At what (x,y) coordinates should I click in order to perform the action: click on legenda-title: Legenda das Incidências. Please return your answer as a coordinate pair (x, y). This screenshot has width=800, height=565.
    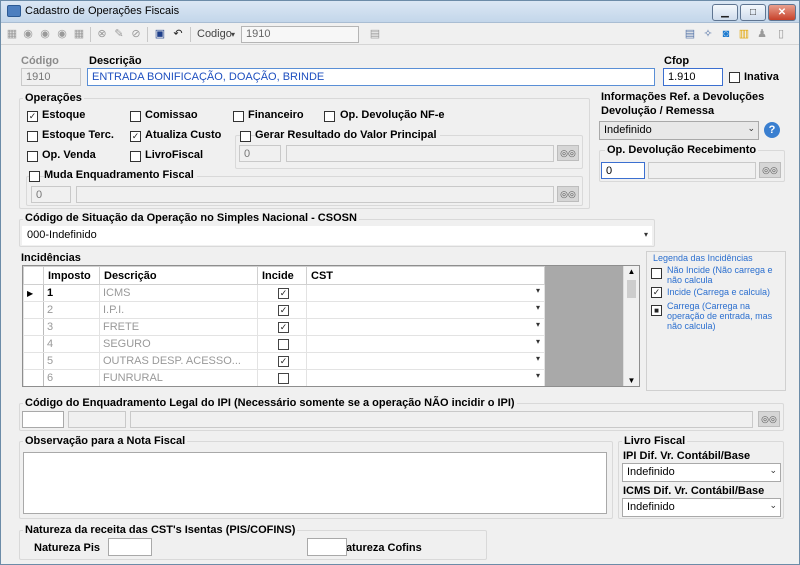
    Looking at the image, I should click on (703, 258).